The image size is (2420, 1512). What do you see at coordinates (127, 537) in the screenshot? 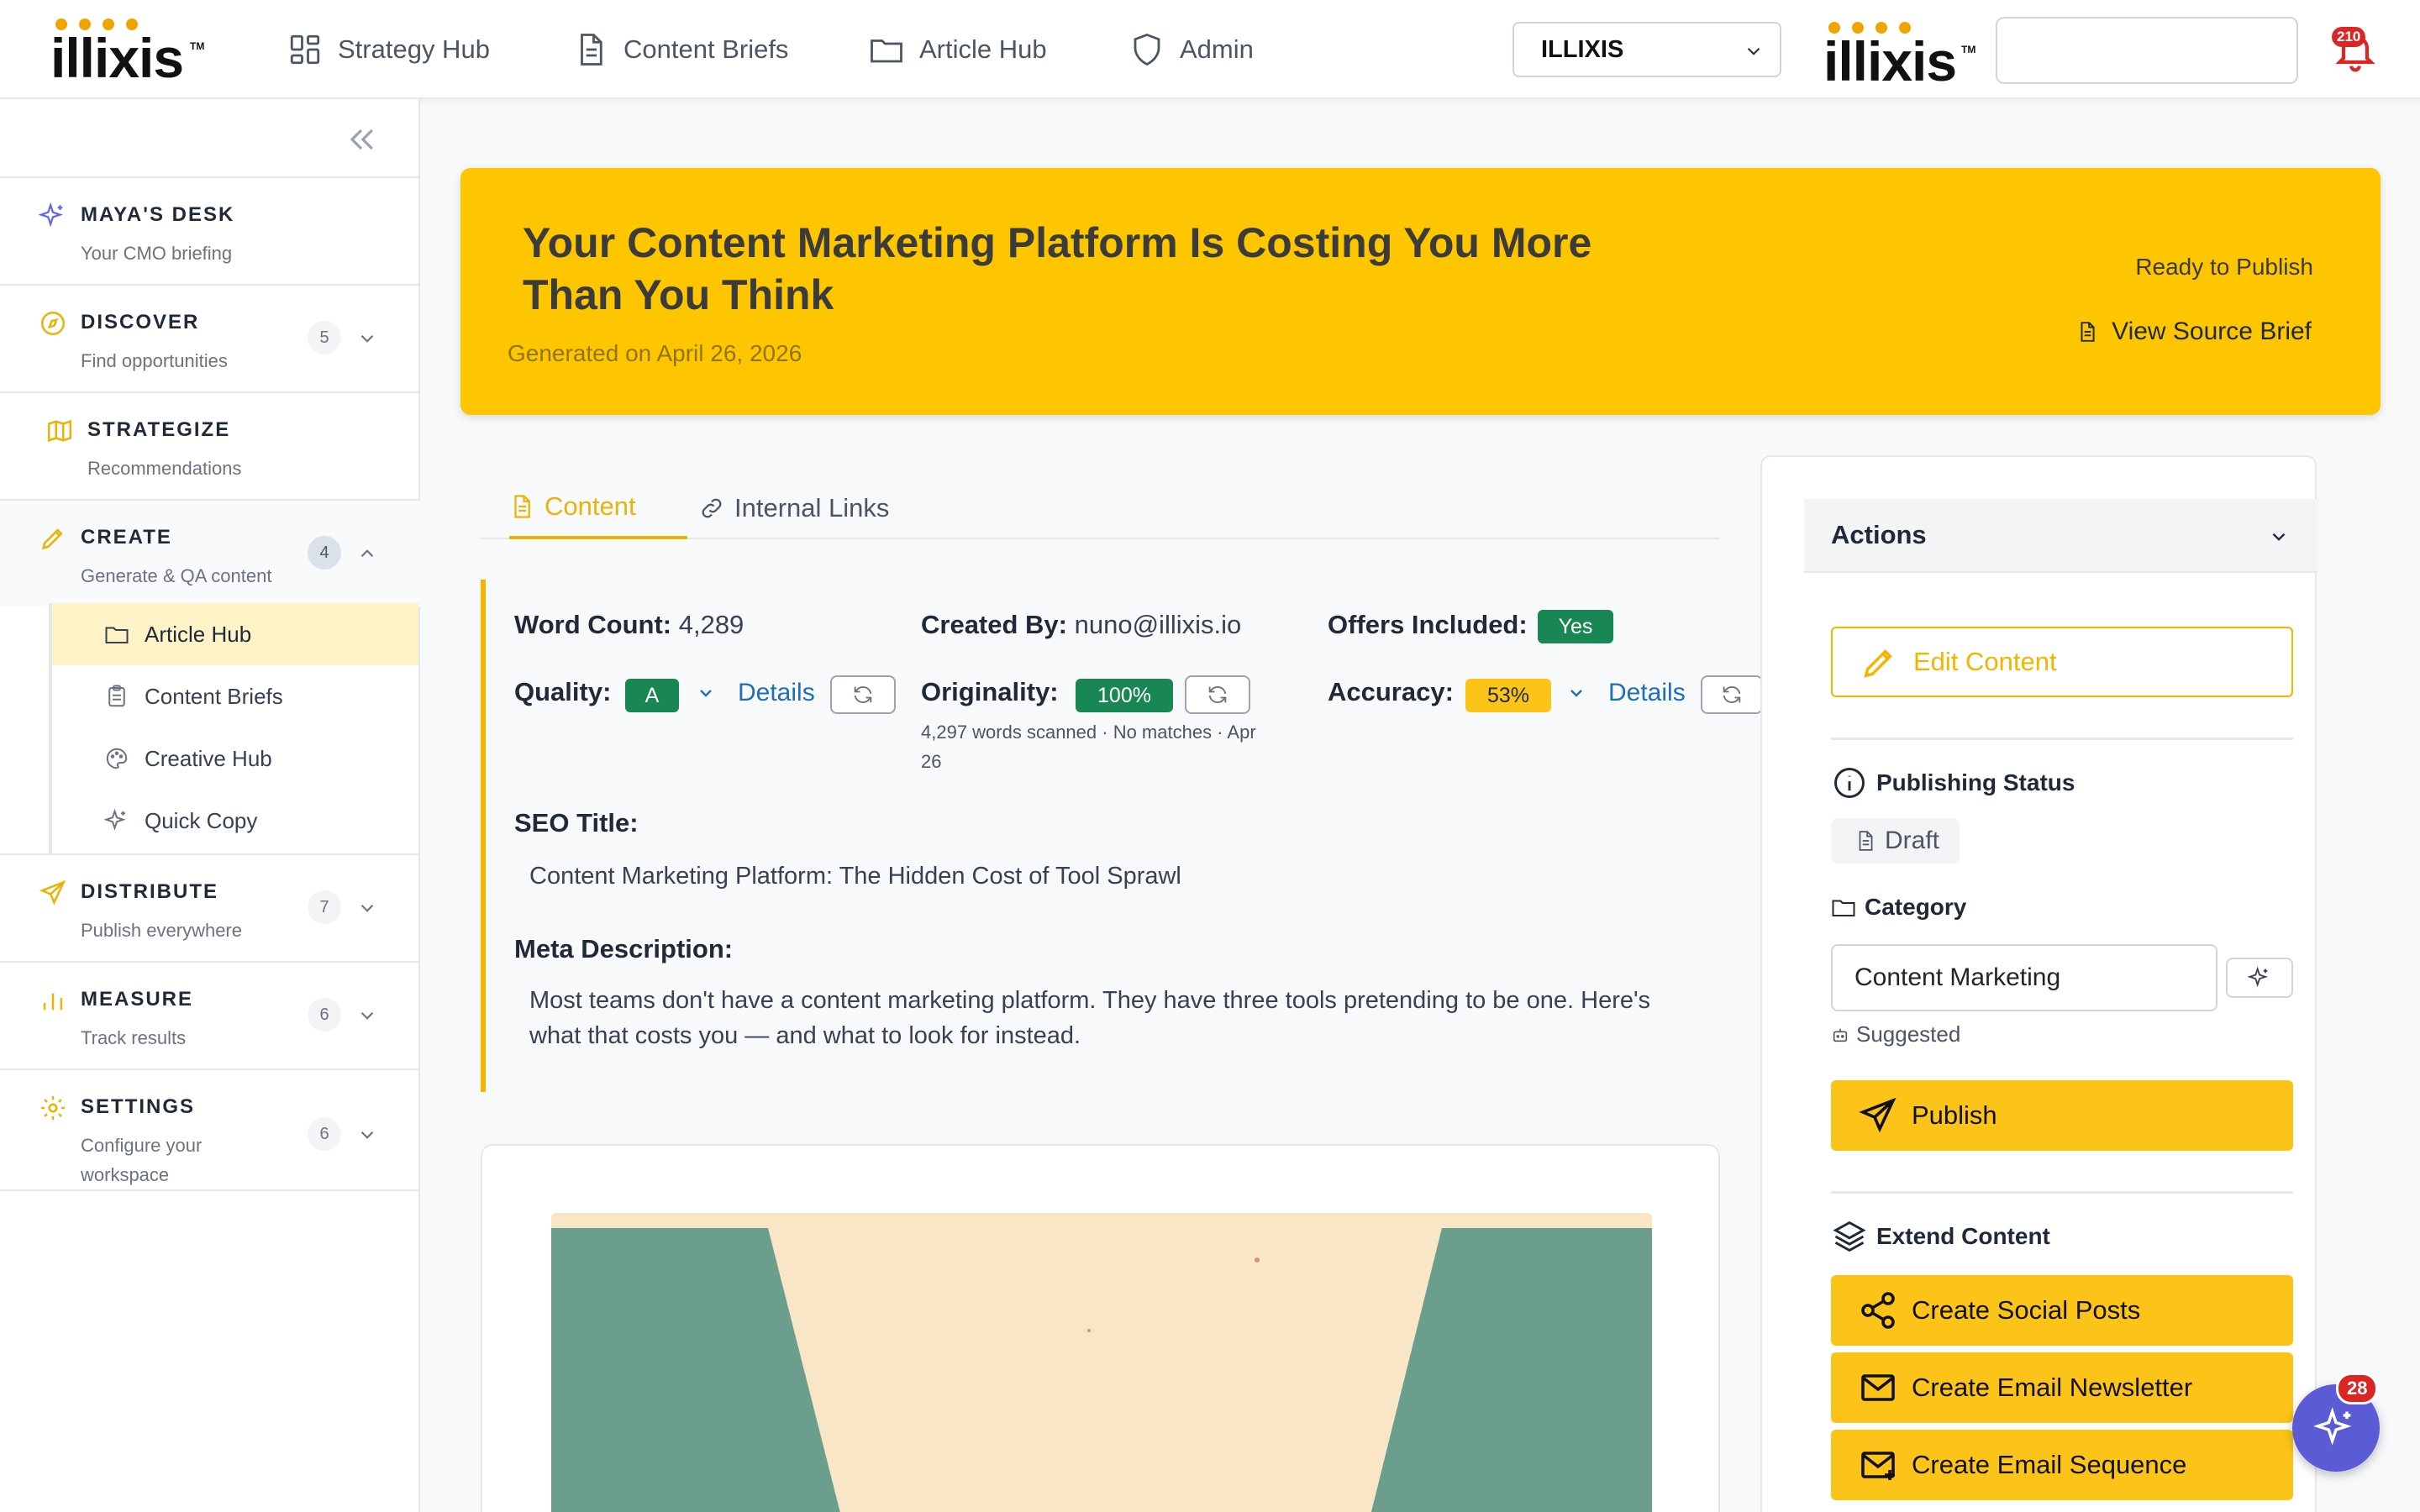
I see `section-title: CREATE` at bounding box center [127, 537].